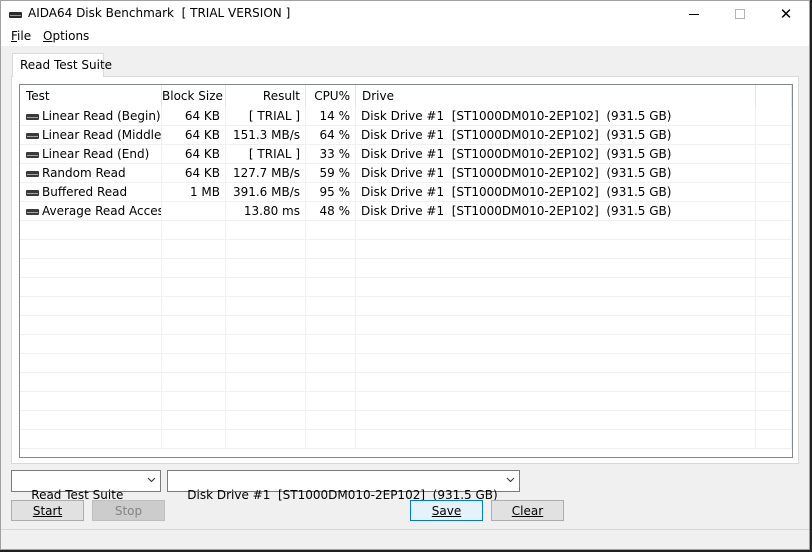 This screenshot has width=812, height=552. What do you see at coordinates (96, 154) in the screenshot?
I see `row-test-name-text: Linear Read (End)` at bounding box center [96, 154].